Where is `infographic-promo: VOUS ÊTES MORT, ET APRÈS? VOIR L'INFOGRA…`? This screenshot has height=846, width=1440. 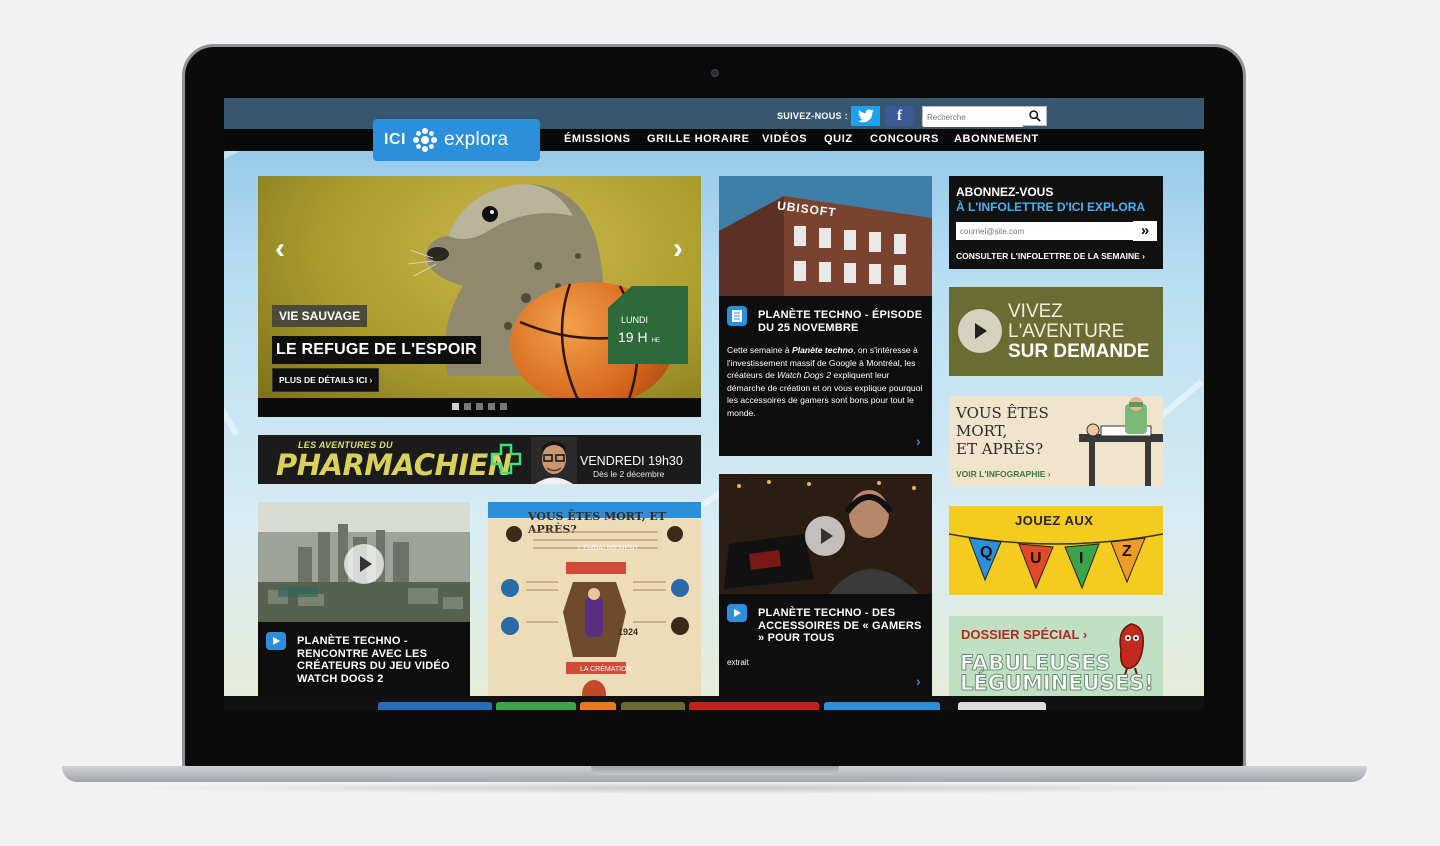
infographic-promo: VOUS ÊTES MORT, ET APRÈS? VOIR L'INFOGRA… is located at coordinates (1056, 441).